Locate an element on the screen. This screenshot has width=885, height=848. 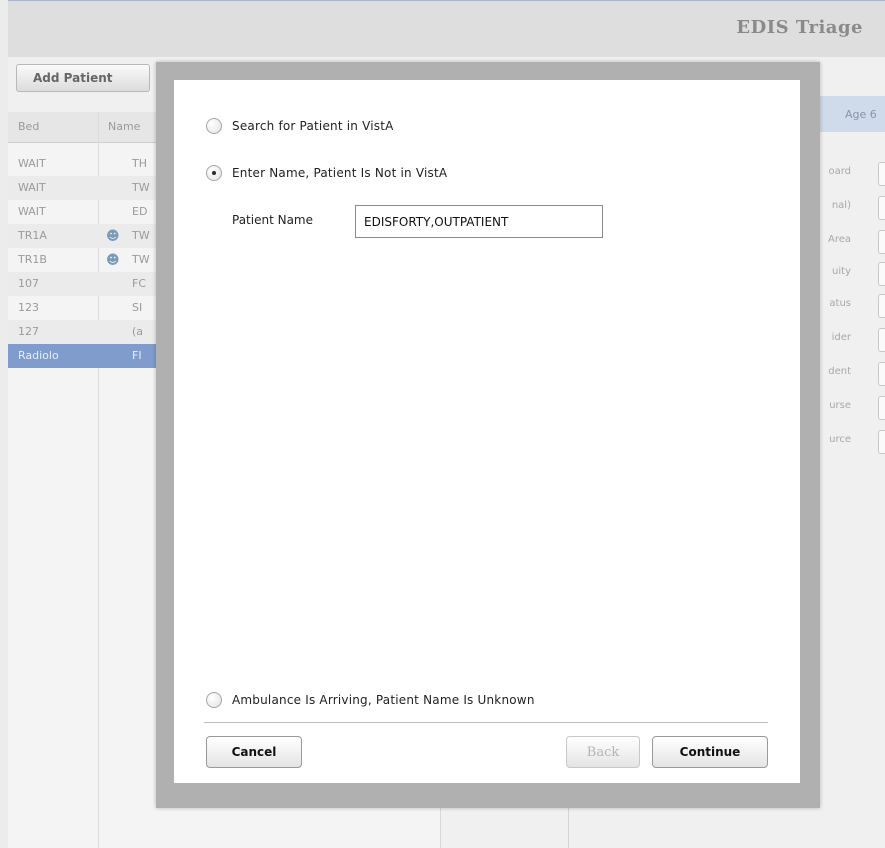
field-label: atus is located at coordinates (840, 303).